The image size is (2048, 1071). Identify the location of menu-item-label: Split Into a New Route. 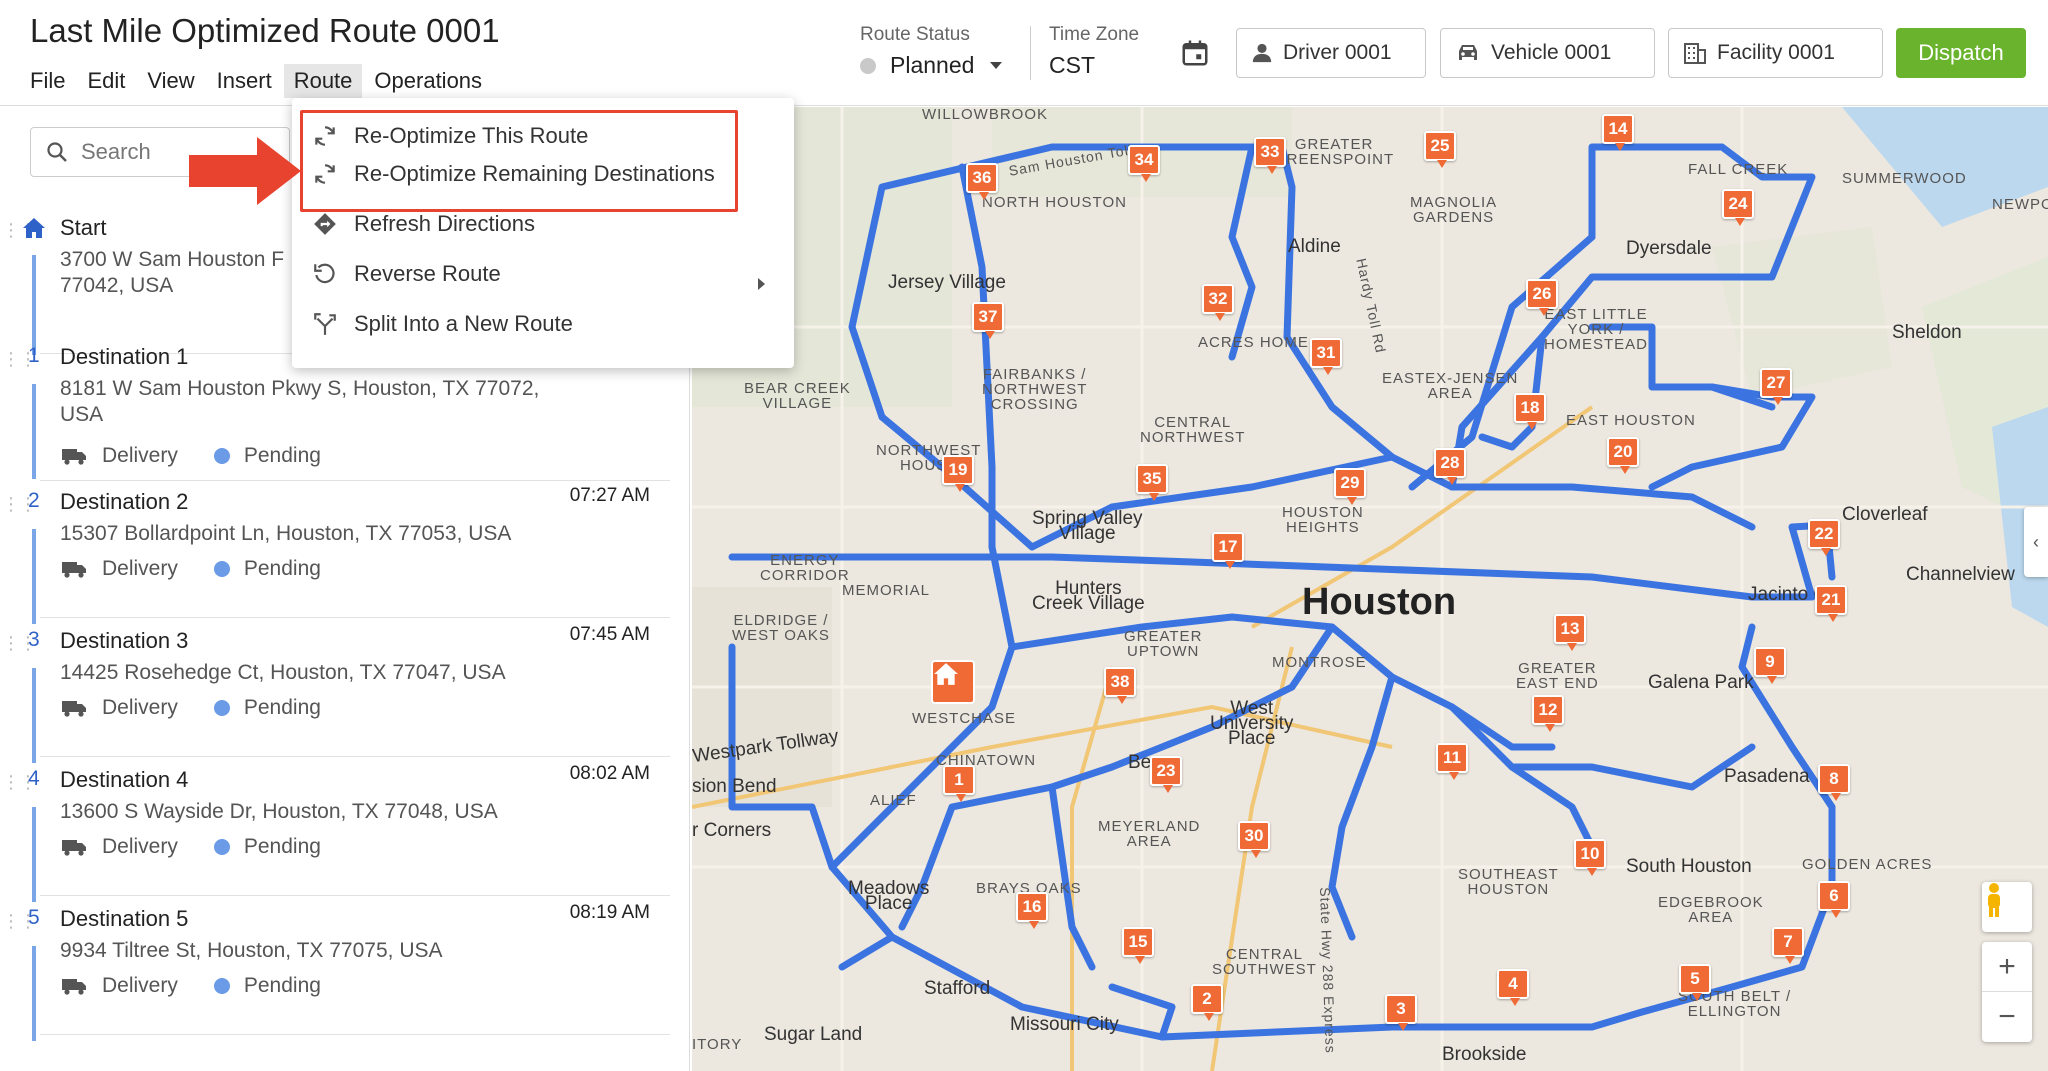
(463, 323).